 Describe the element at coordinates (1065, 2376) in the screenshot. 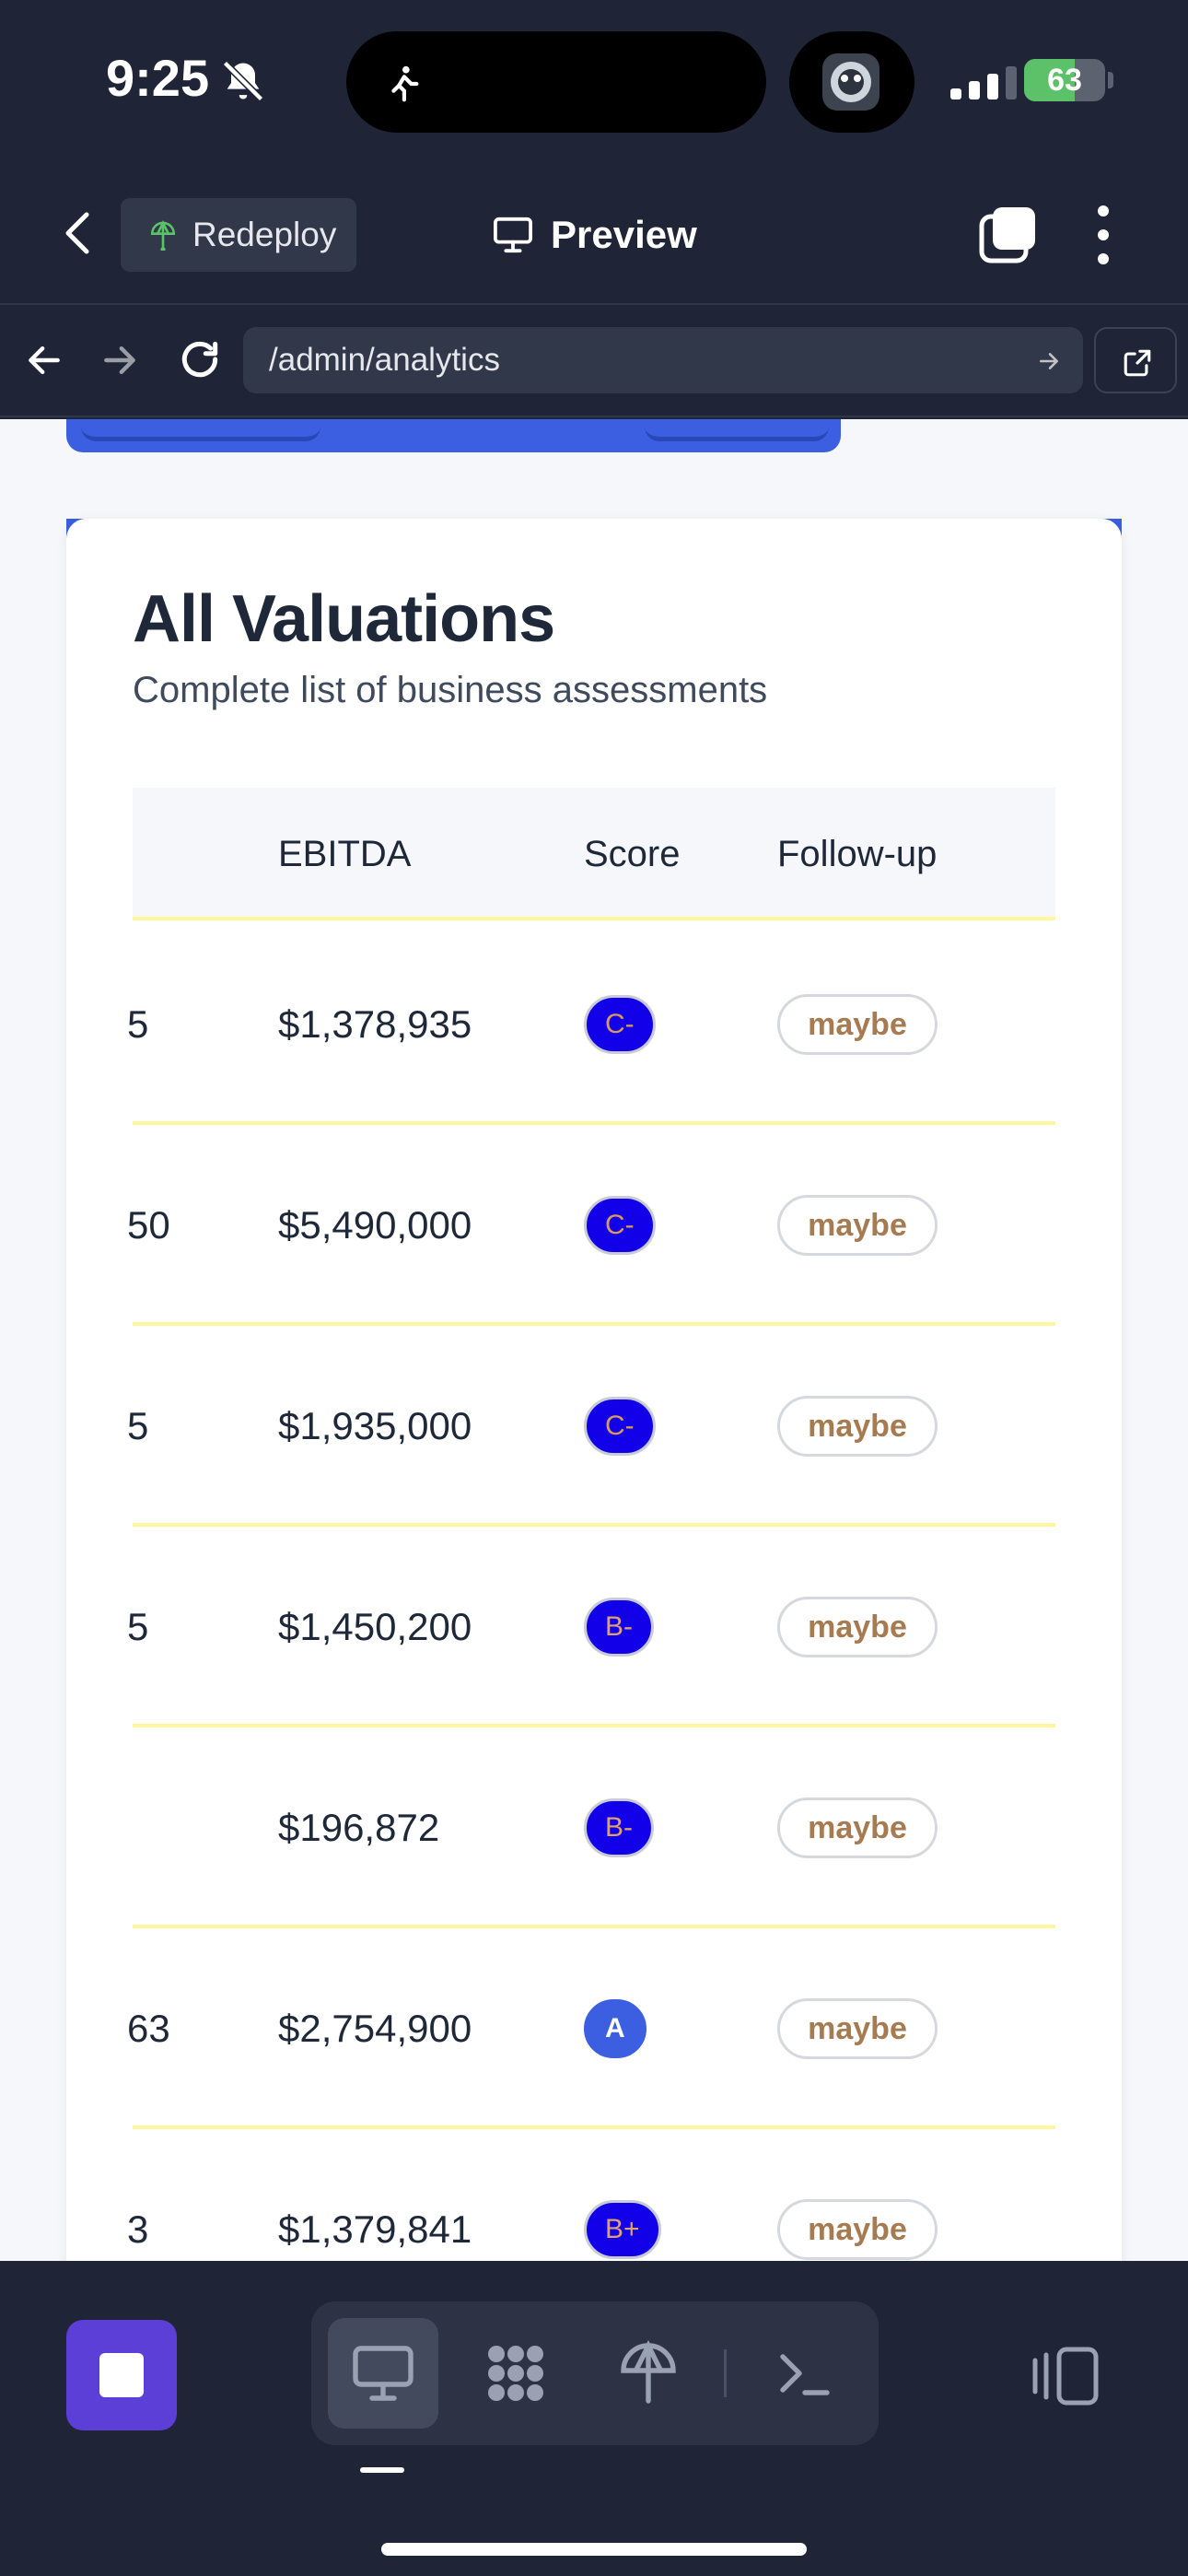

I see `panel-toggle-icon` at that location.